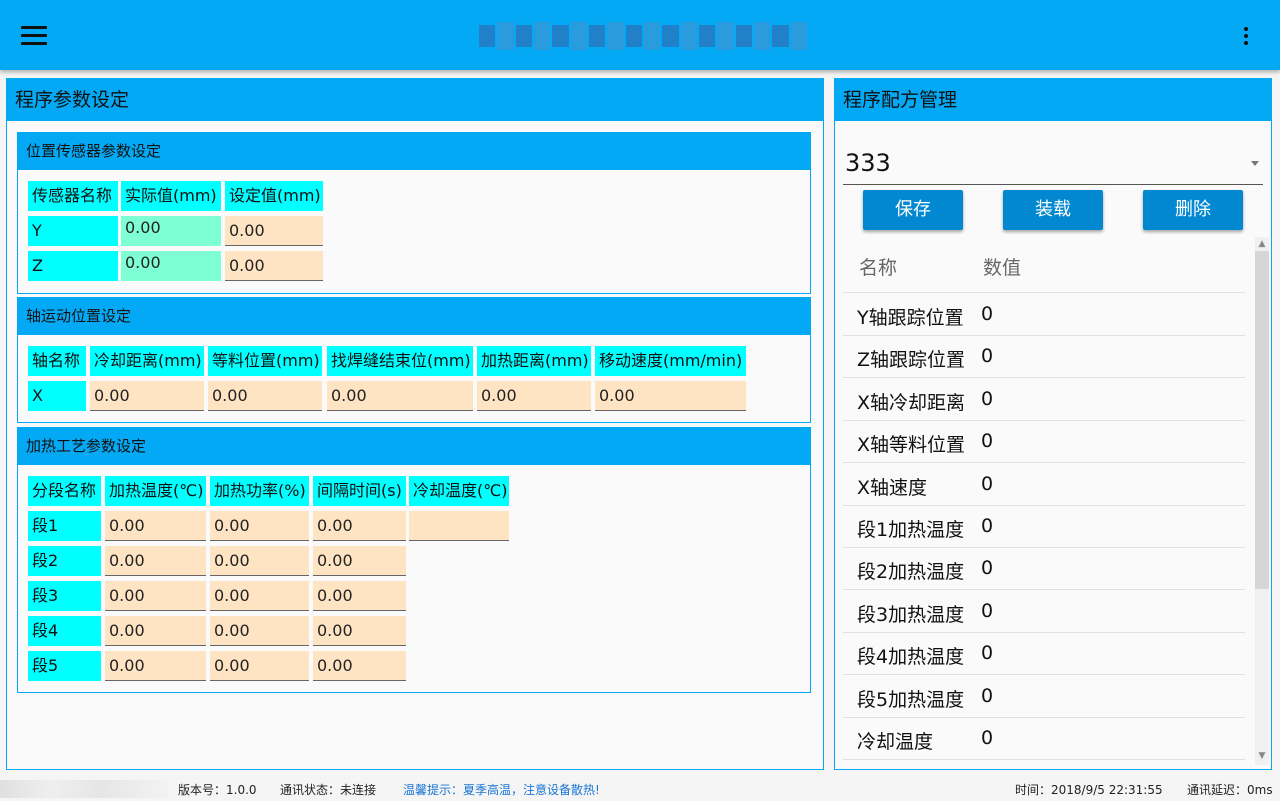 The width and height of the screenshot is (1280, 801). Describe the element at coordinates (501, 790) in the screenshot. I see `tip-text: 温馨提示：夏季高温，注意设备散热!` at that location.